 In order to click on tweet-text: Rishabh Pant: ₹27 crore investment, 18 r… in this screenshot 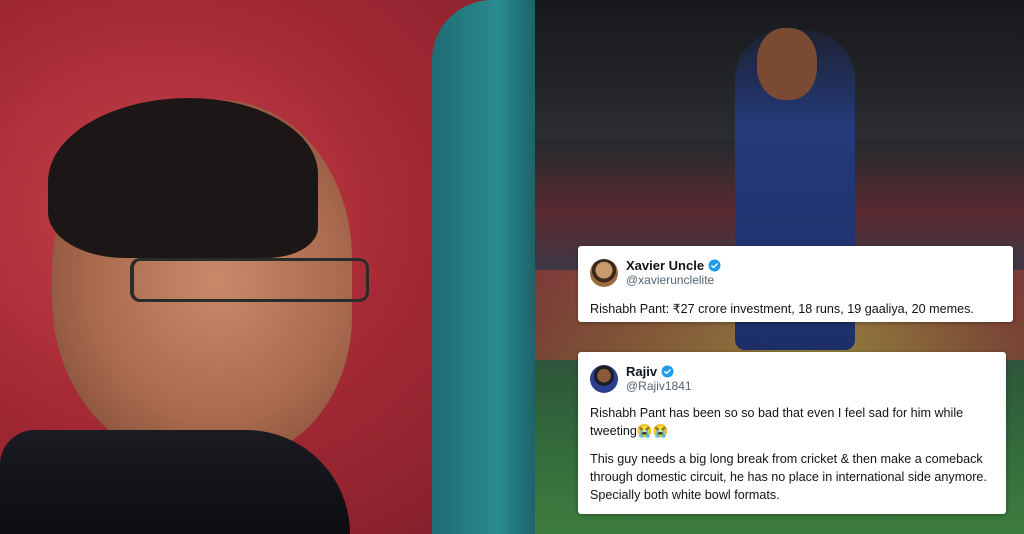, I will do `click(782, 309)`.